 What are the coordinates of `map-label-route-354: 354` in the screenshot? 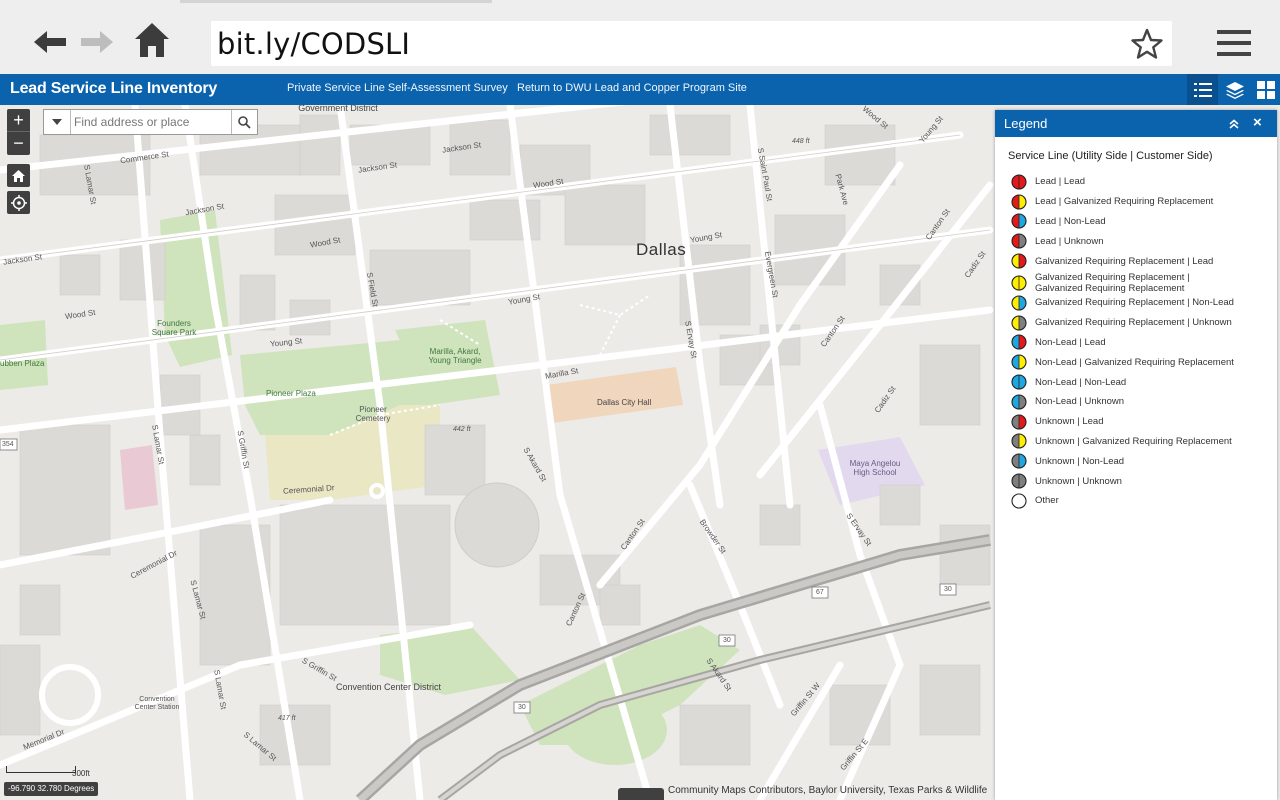 It's located at (8, 444).